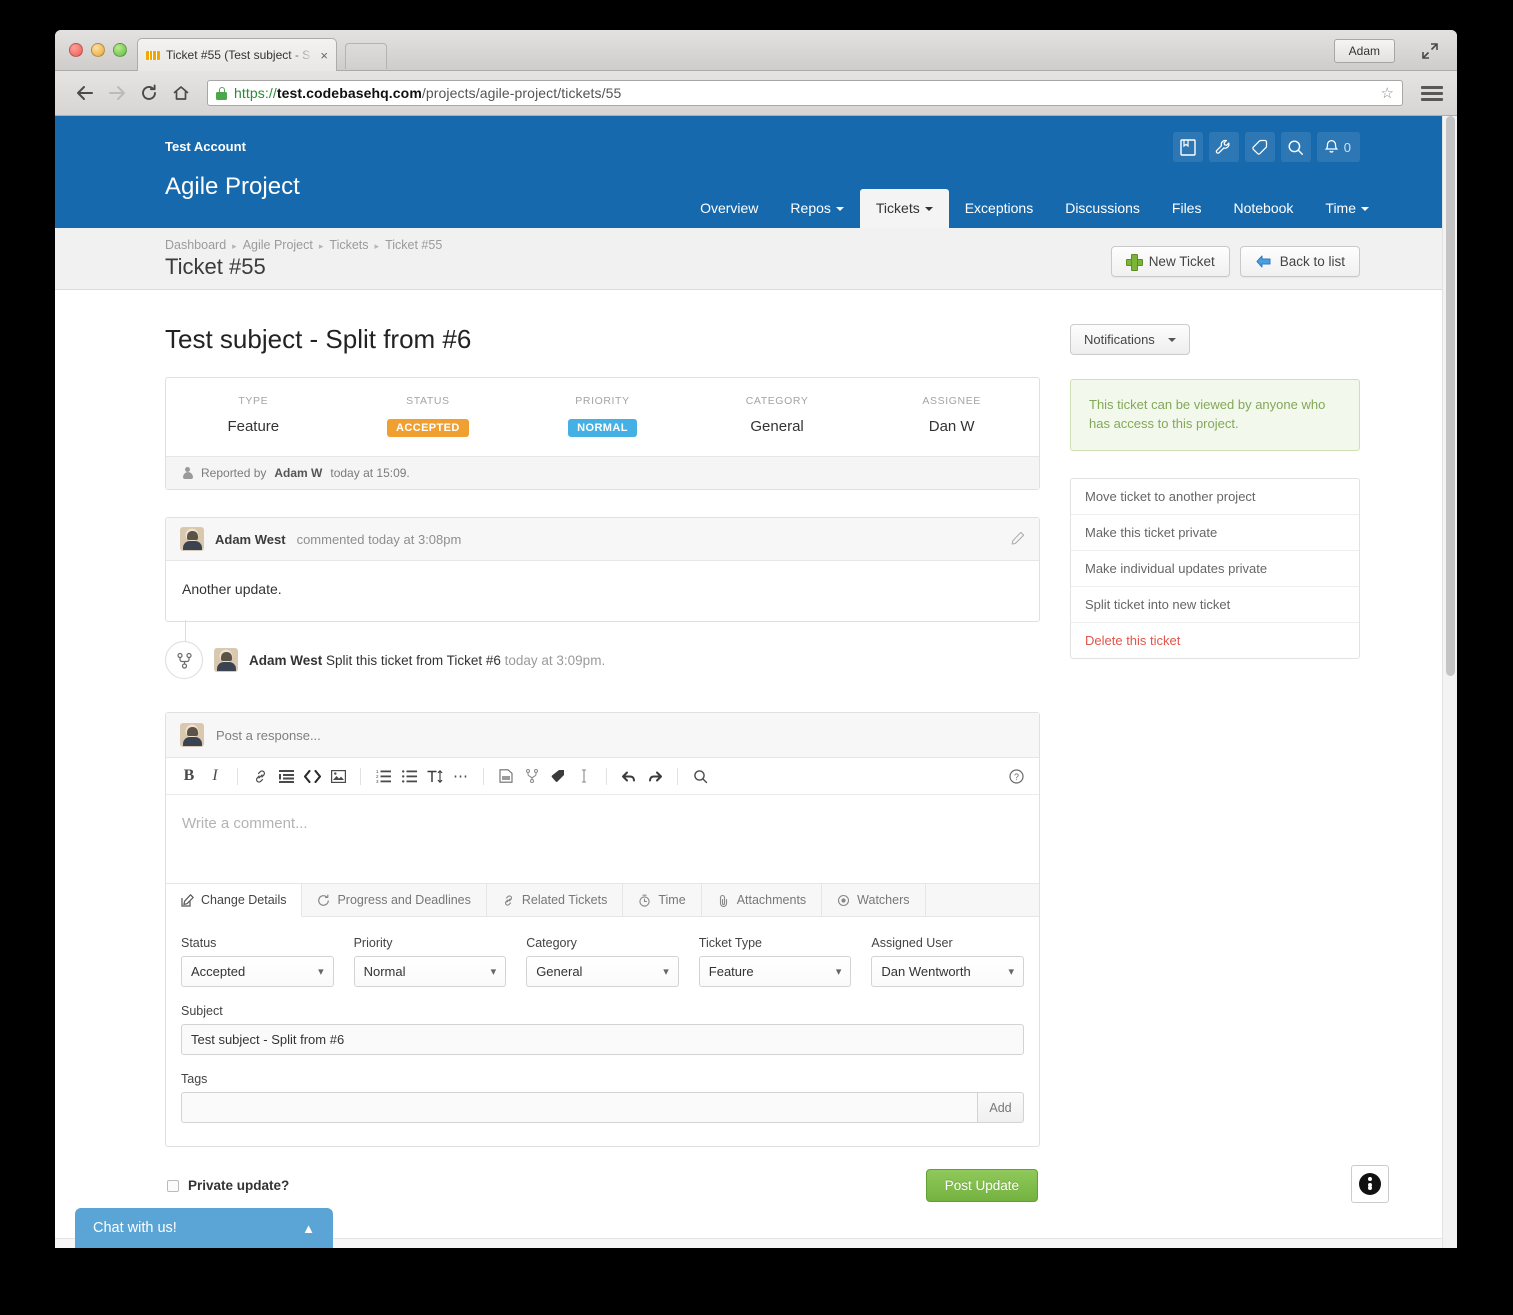 Image resolution: width=1513 pixels, height=1315 pixels. What do you see at coordinates (205, 146) in the screenshot?
I see `account-name: Test Account` at bounding box center [205, 146].